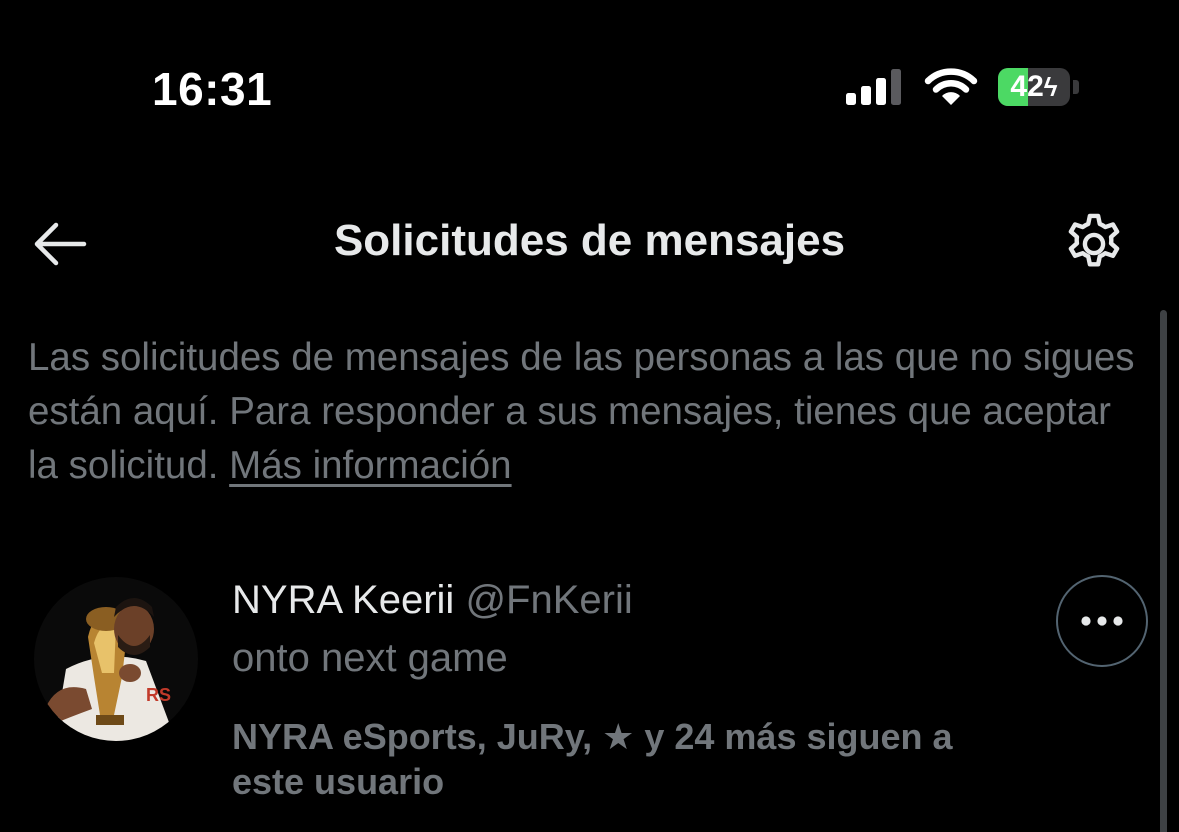 This screenshot has height=832, width=1179. I want to click on battery-charging-icon: 42ϟ, so click(1034, 87).